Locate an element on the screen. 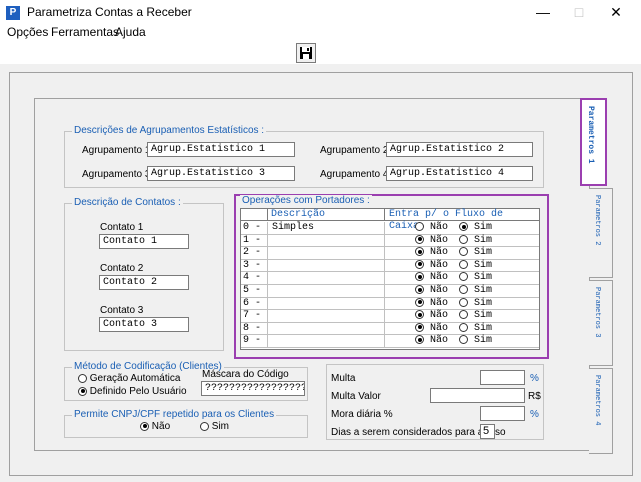  toolbar is located at coordinates (320, 53).